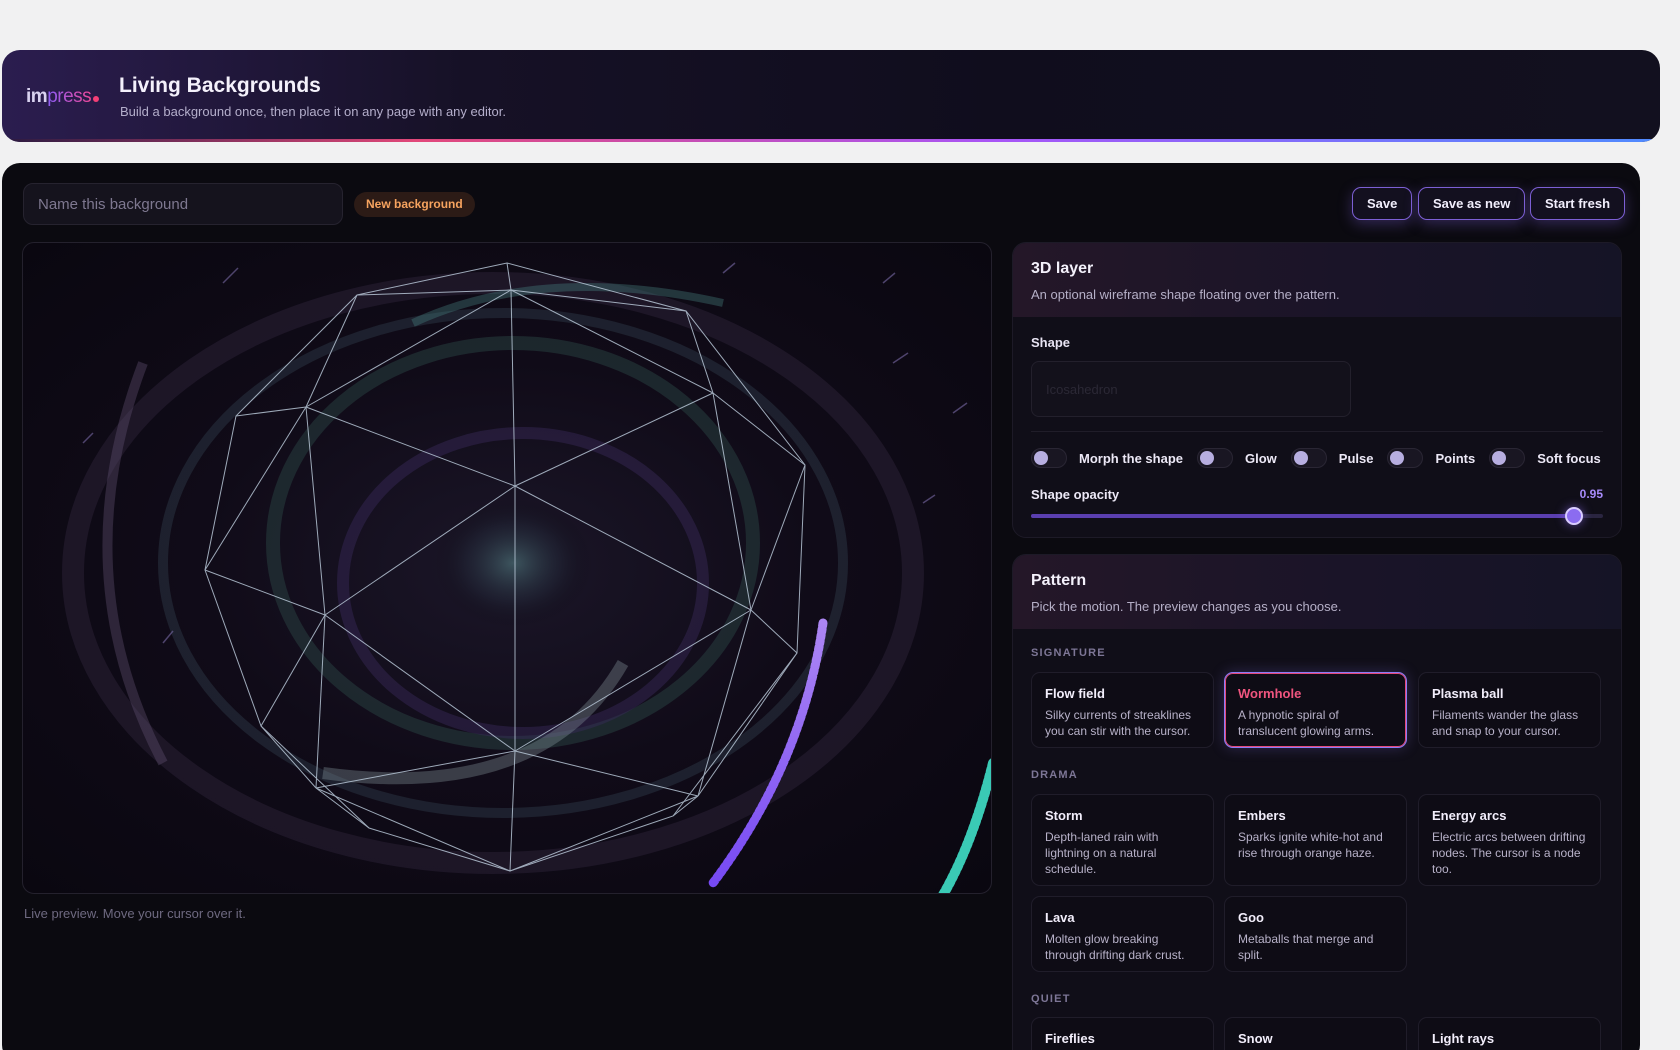 The width and height of the screenshot is (1680, 1050). Describe the element at coordinates (1463, 1038) in the screenshot. I see `card-title: Light rays` at that location.